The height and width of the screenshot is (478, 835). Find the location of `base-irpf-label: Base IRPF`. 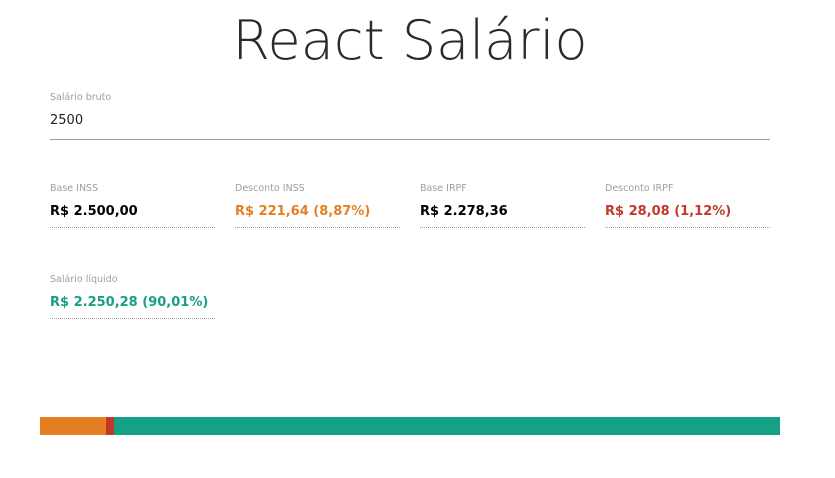

base-irpf-label: Base IRPF is located at coordinates (443, 188).